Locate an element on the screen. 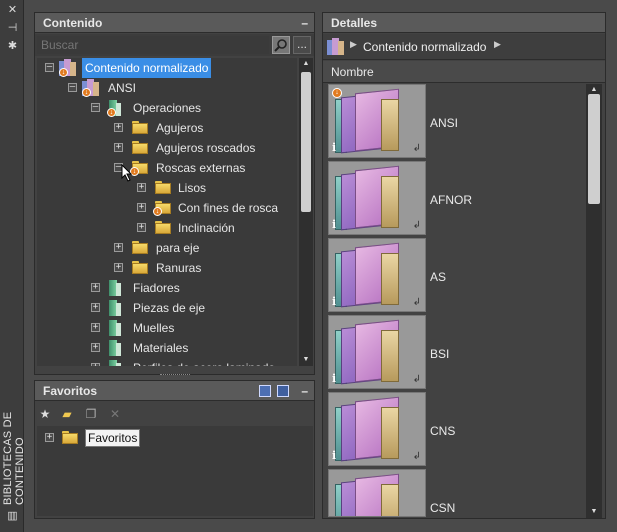  search-input is located at coordinates (153, 45).